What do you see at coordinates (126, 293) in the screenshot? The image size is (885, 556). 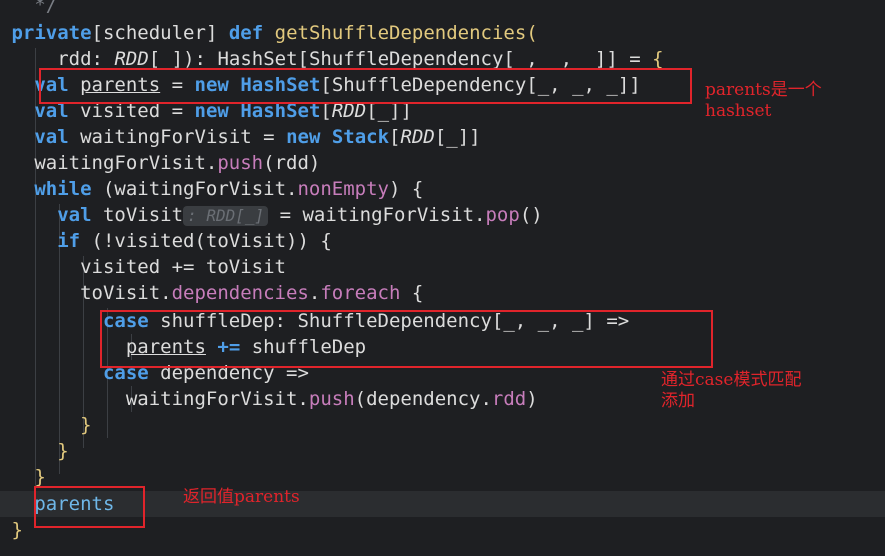 I see `object-ref: toVisit.` at bounding box center [126, 293].